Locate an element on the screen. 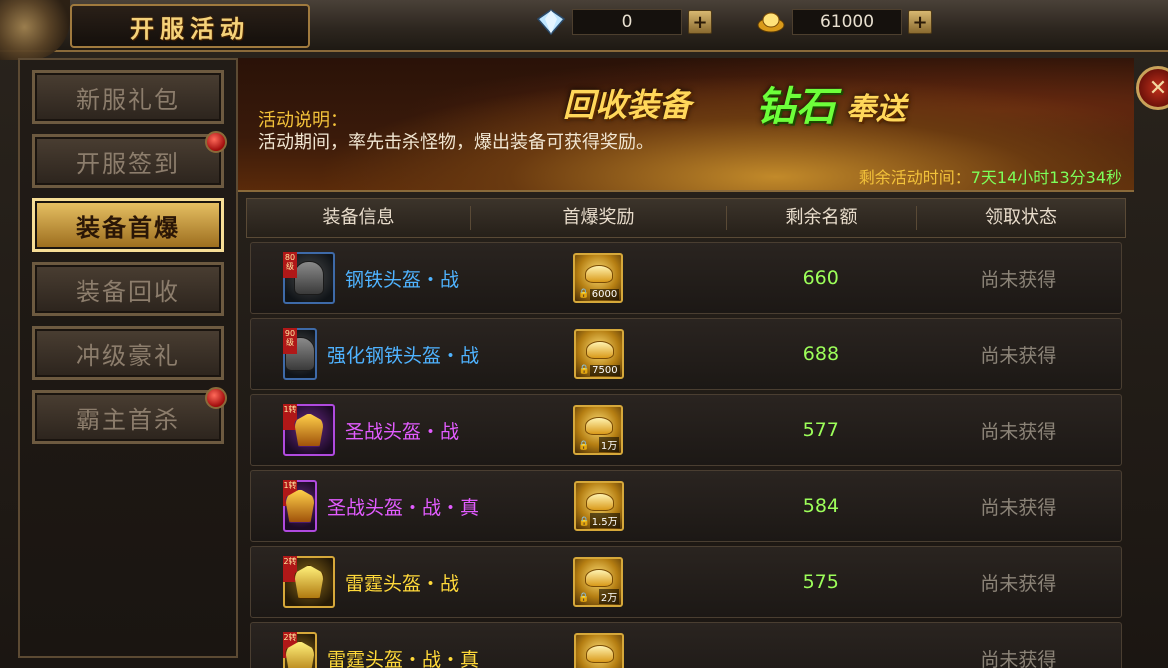 The width and height of the screenshot is (1168, 668). add-gold-button: + is located at coordinates (920, 22).